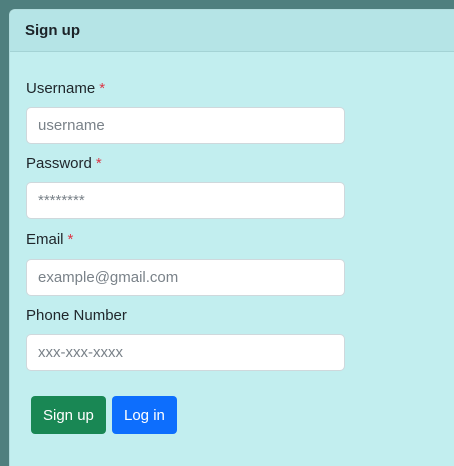 This screenshot has height=466, width=454. I want to click on username-label-text: Username, so click(61, 88).